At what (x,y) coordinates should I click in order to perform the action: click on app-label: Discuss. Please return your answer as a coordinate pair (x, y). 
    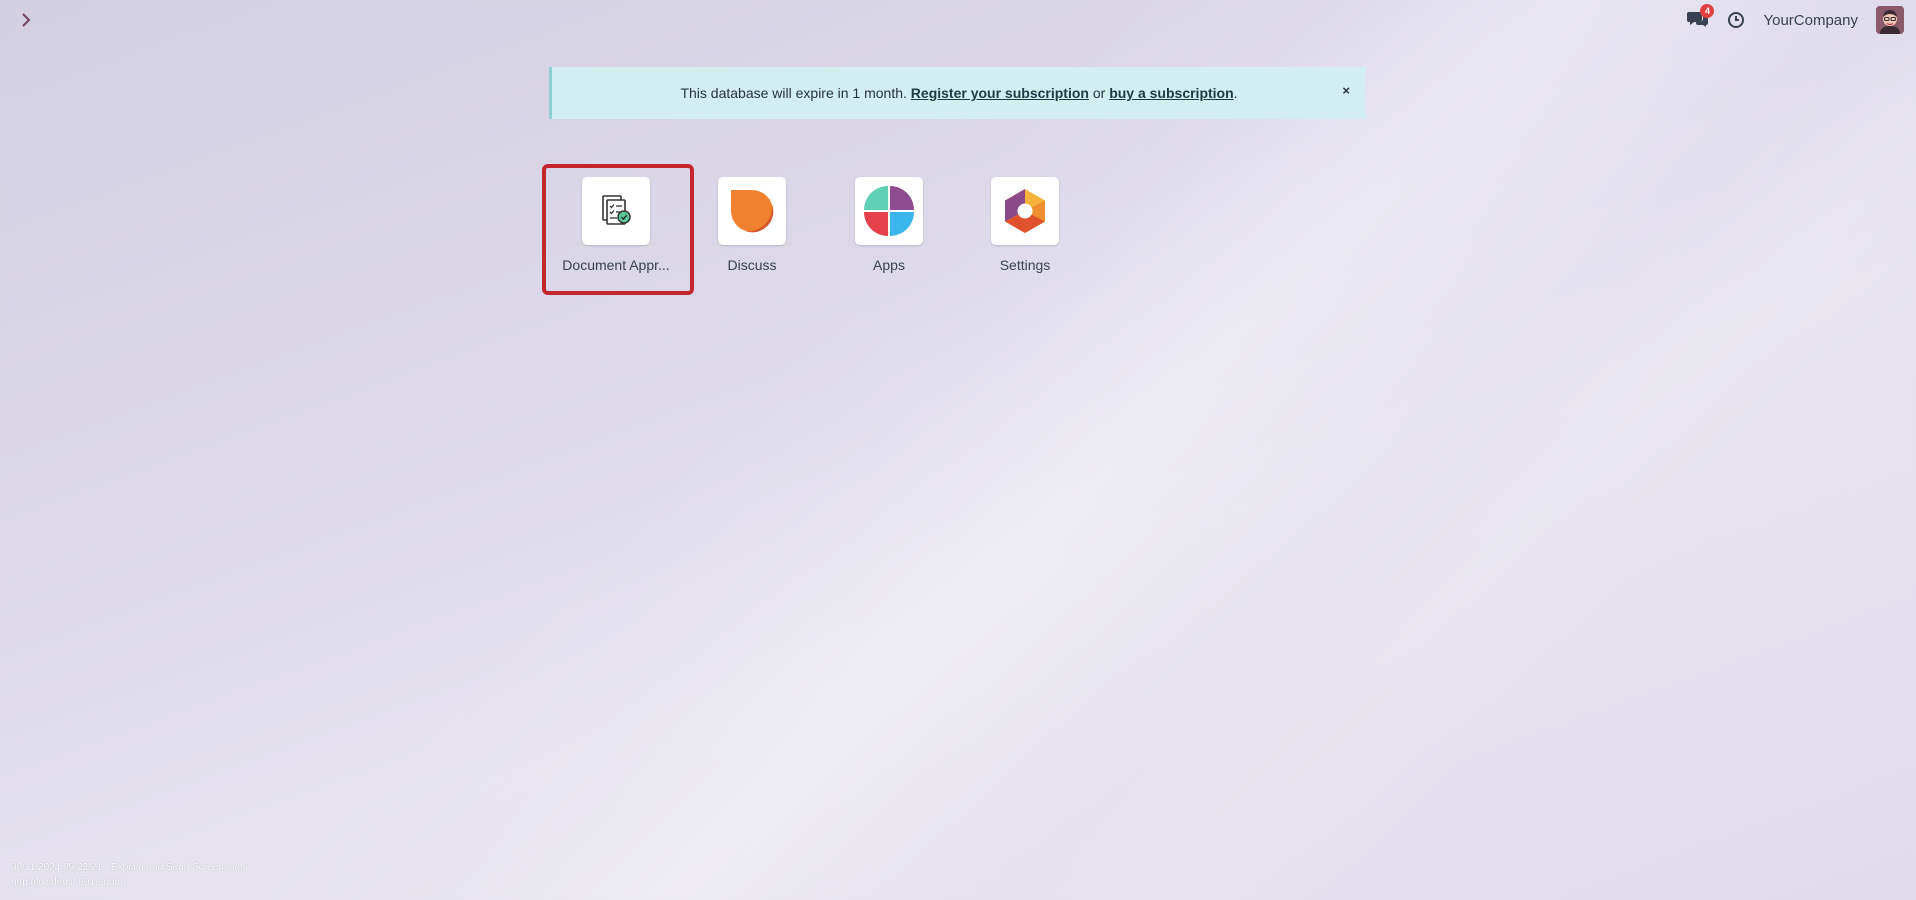
    Looking at the image, I should click on (752, 265).